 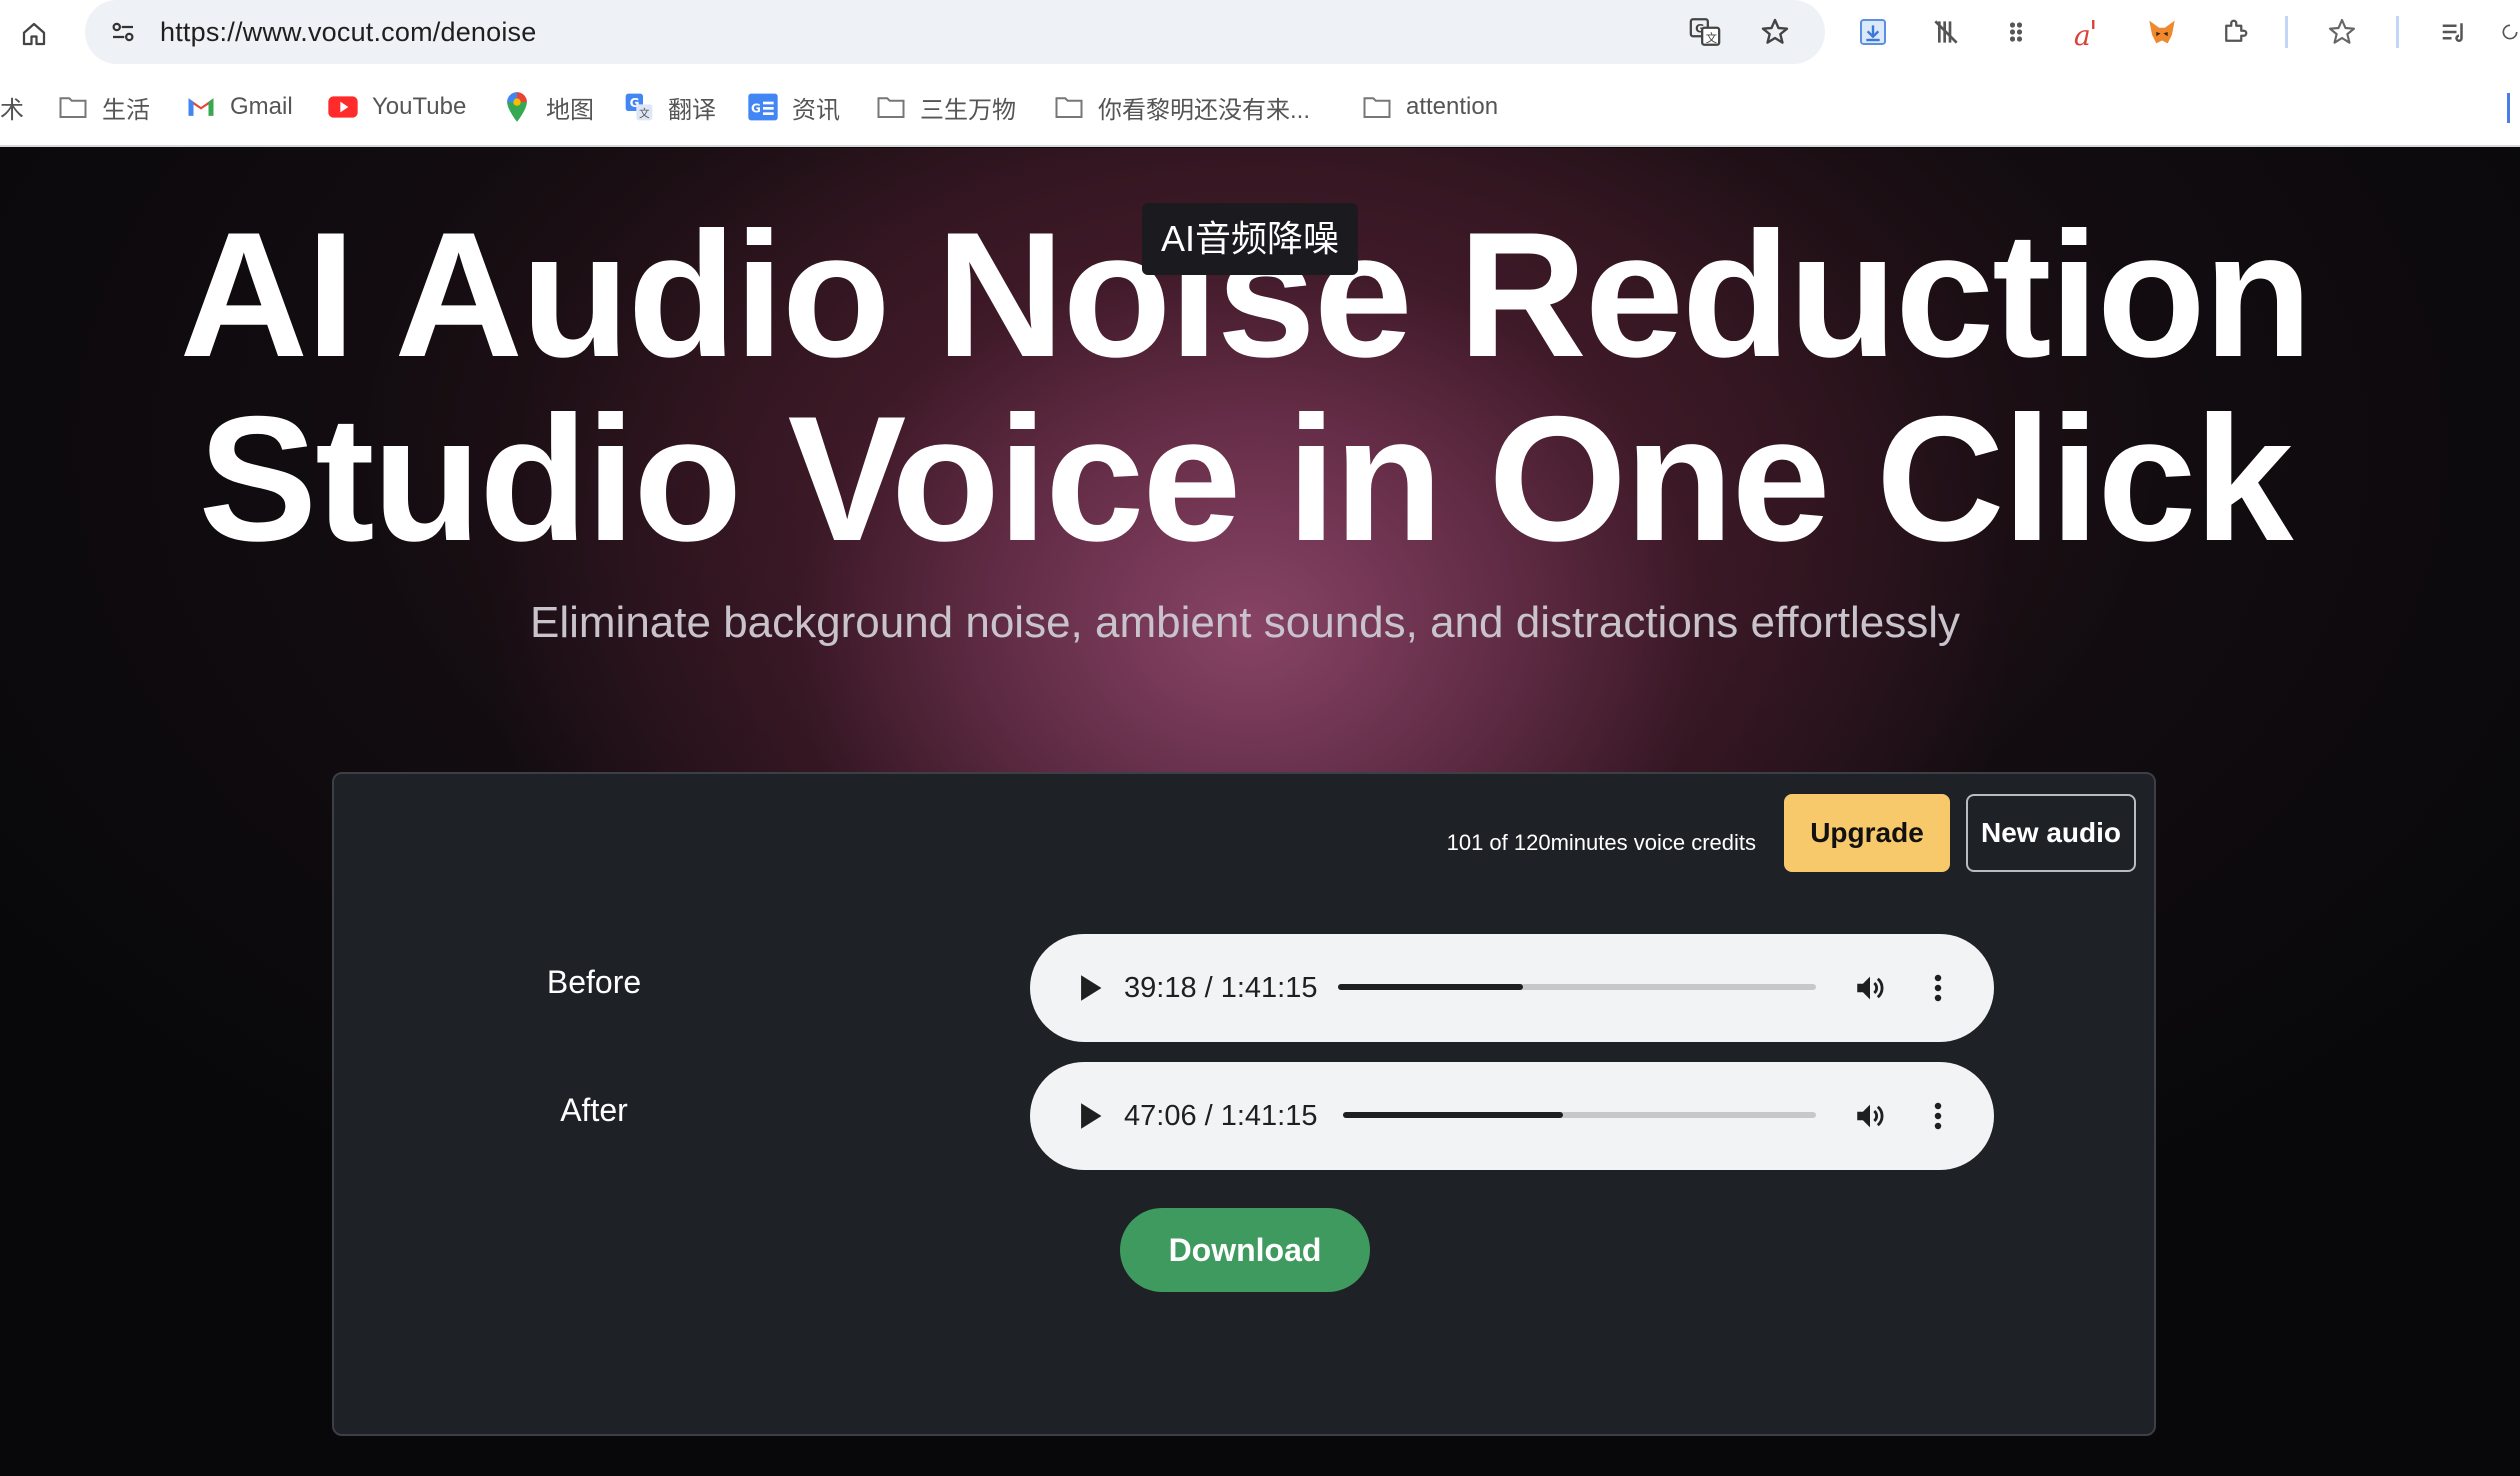 I want to click on bookmark-label: attention, so click(x=1452, y=106).